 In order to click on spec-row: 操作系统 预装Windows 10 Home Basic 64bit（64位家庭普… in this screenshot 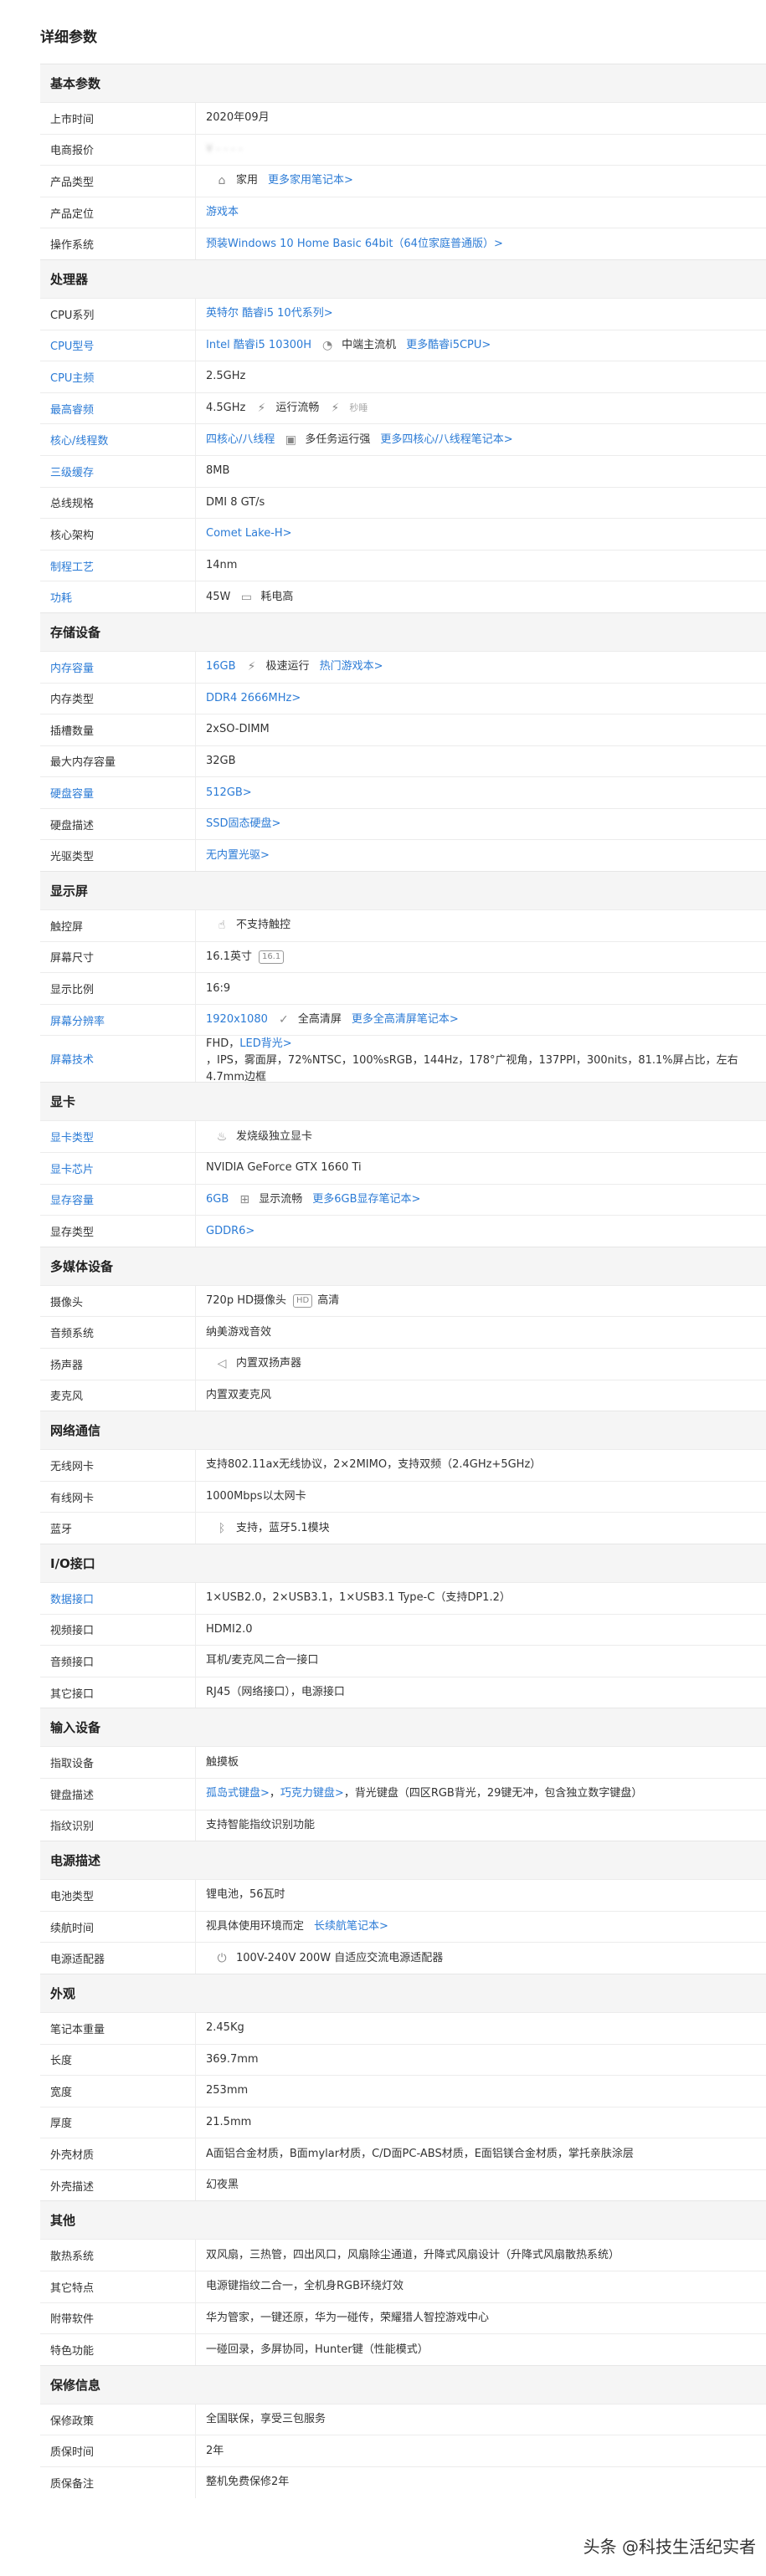, I will do `click(403, 244)`.